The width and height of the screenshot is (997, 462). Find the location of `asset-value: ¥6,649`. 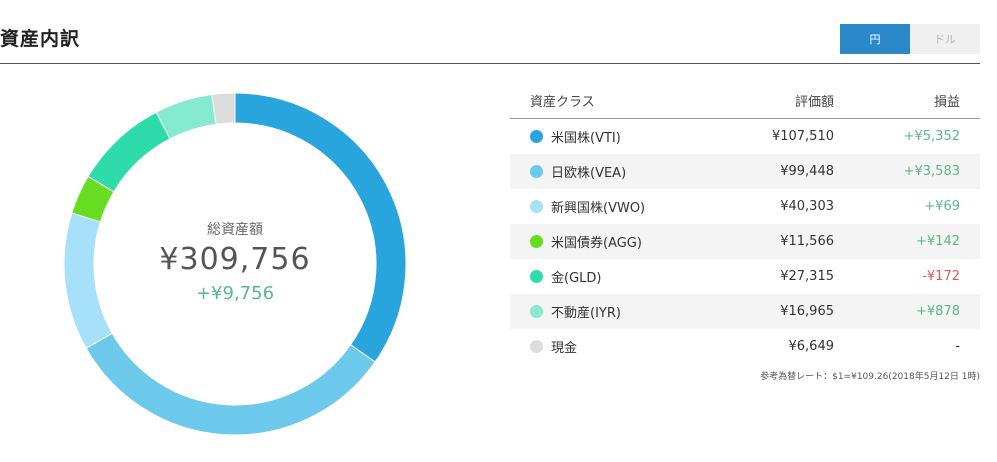

asset-value: ¥6,649 is located at coordinates (811, 346).